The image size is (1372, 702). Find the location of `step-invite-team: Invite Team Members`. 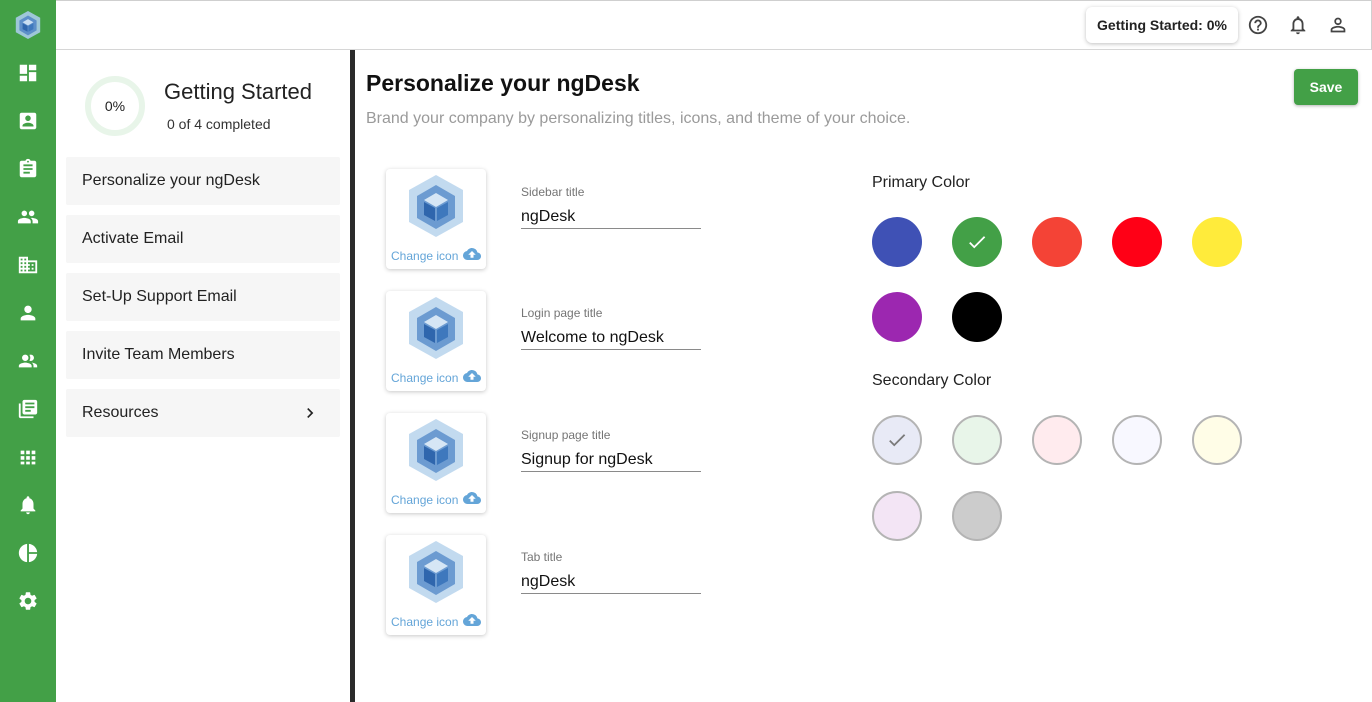

step-invite-team: Invite Team Members is located at coordinates (203, 355).